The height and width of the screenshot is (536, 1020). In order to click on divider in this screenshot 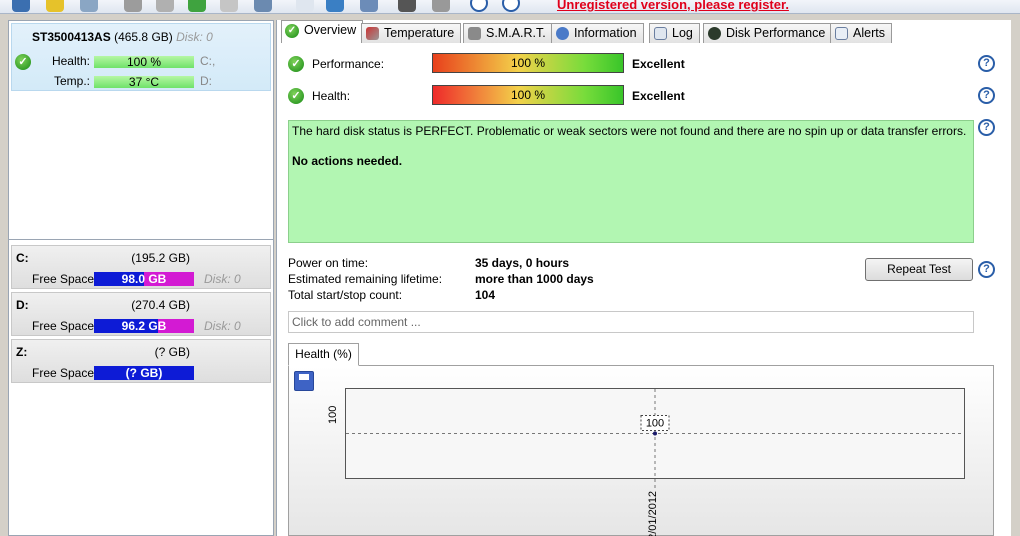, I will do `click(141, 239)`.